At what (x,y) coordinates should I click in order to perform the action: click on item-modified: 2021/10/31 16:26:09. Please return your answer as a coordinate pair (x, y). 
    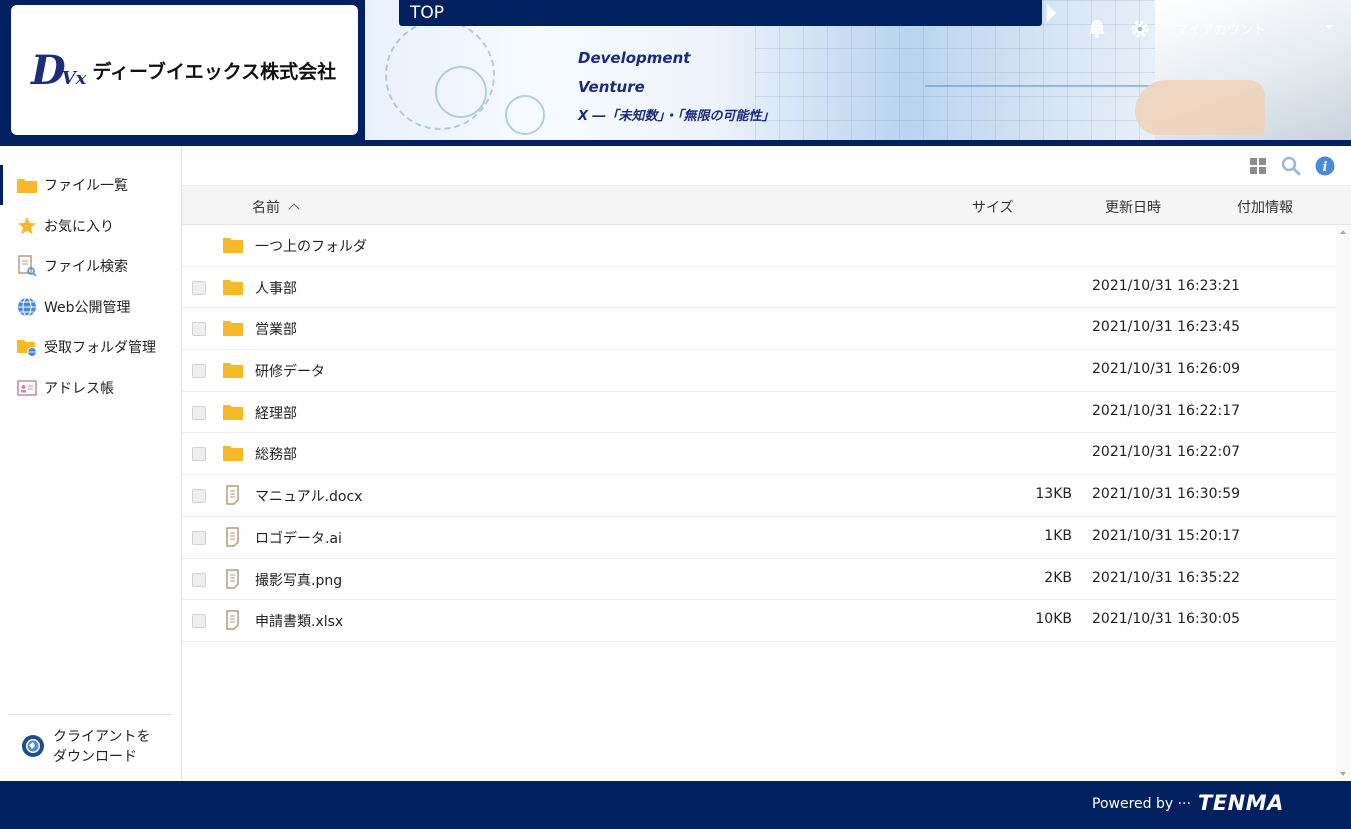
    Looking at the image, I should click on (1166, 369).